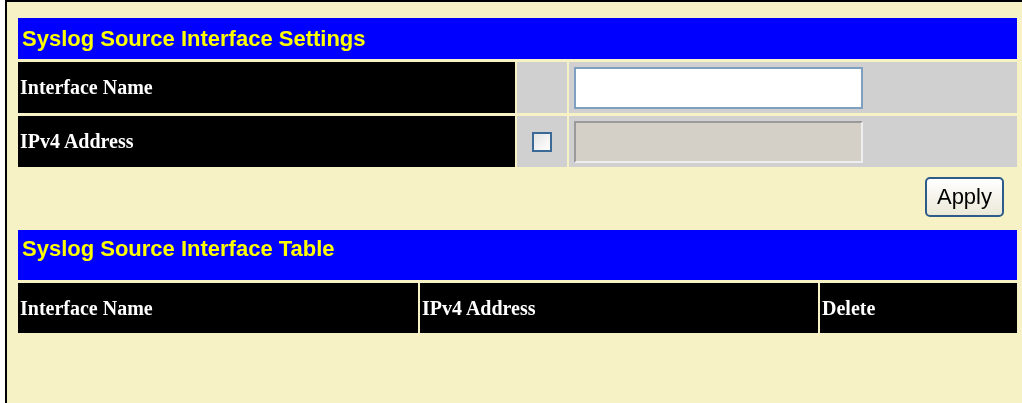 The image size is (1022, 403). Describe the element at coordinates (542, 87) in the screenshot. I see `grid-cell` at that location.